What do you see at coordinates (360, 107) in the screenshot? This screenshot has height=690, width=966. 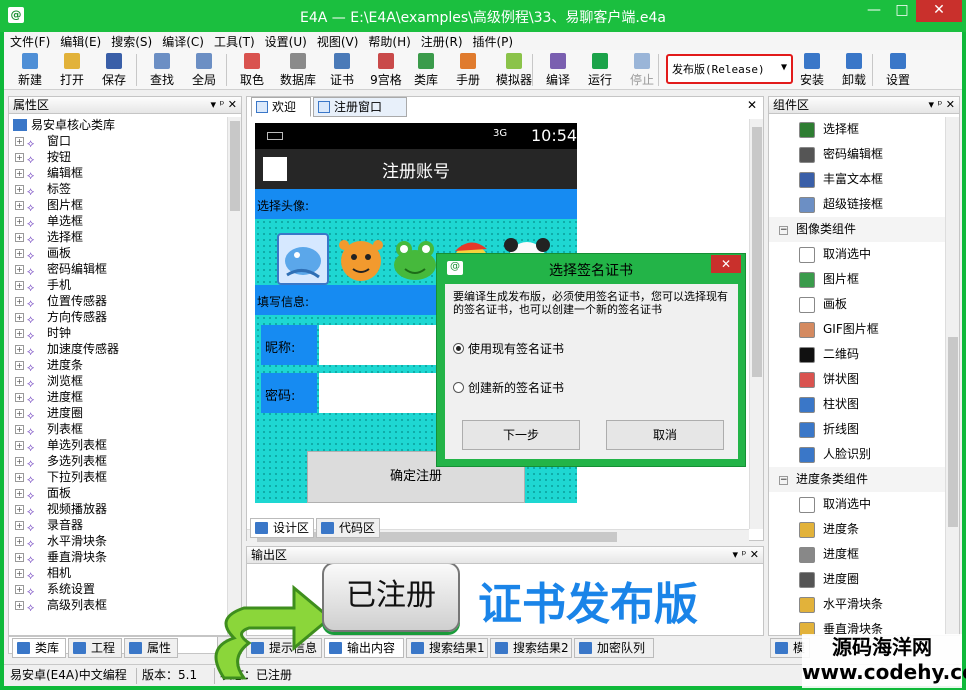 I see `tab-register-window: 注册窗口` at bounding box center [360, 107].